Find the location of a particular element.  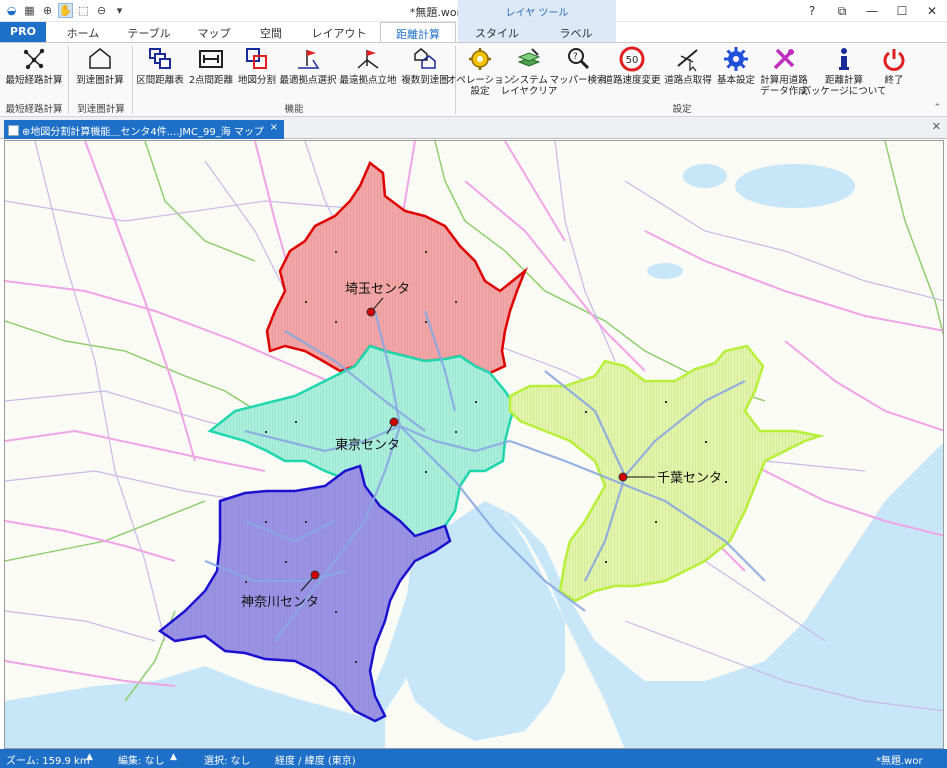

region-saitama-hatch is located at coordinates (396, 268).